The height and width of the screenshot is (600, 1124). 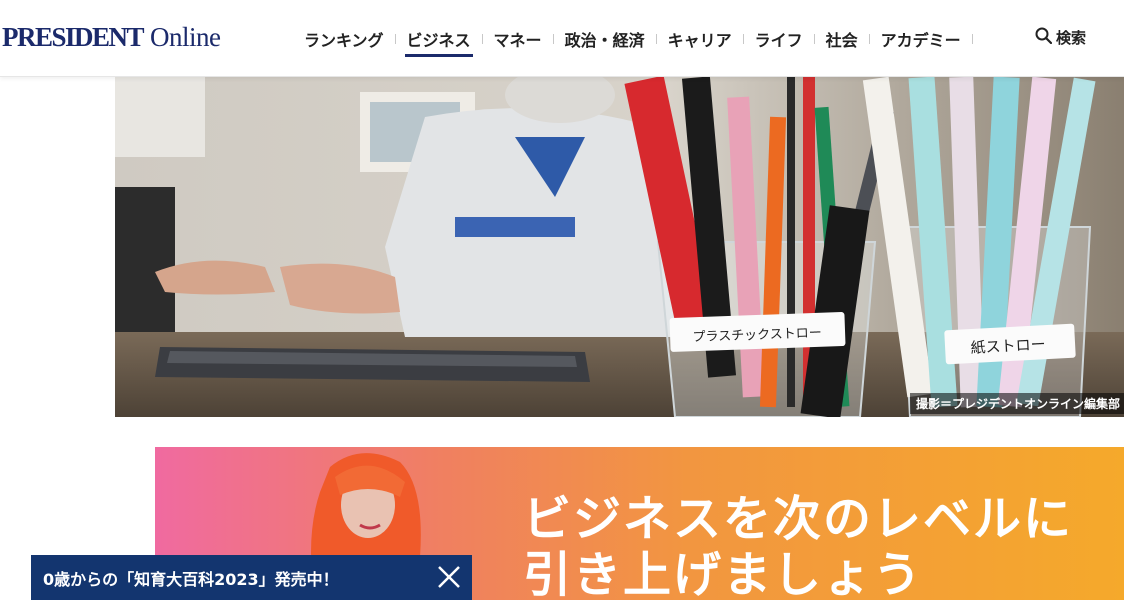 I want to click on promo-banner: 0歳からの「知育大百科2023」発売中！, so click(x=251, y=577).